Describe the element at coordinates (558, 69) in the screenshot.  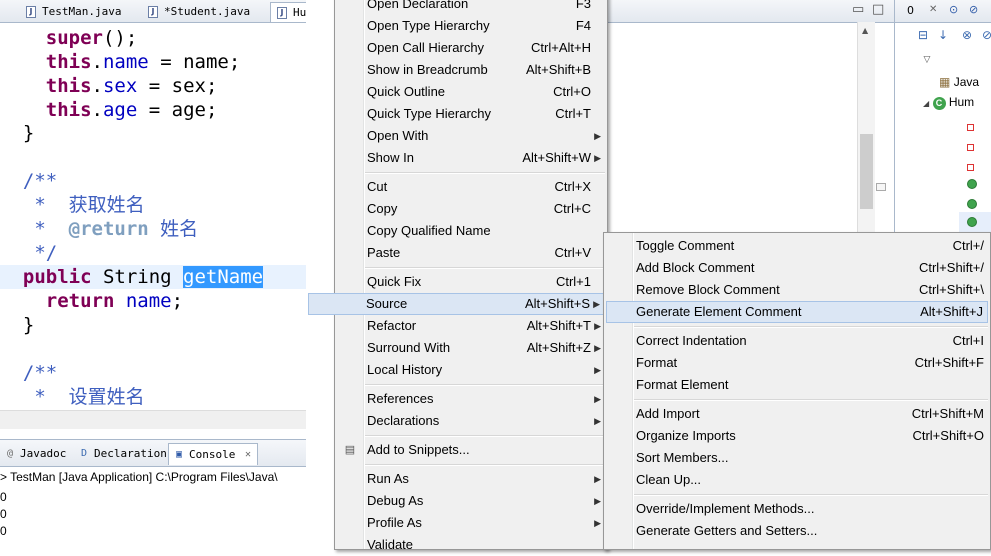
I see `menu-item-shortcut: Alt+Shift+B` at that location.